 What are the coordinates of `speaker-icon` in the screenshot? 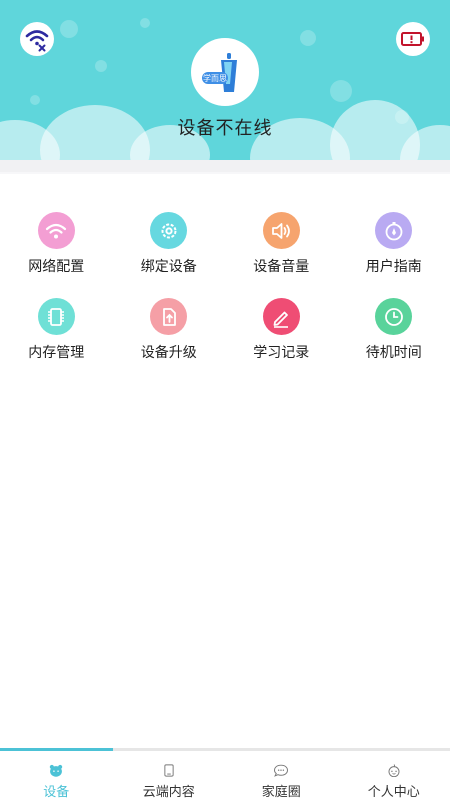 It's located at (281, 230).